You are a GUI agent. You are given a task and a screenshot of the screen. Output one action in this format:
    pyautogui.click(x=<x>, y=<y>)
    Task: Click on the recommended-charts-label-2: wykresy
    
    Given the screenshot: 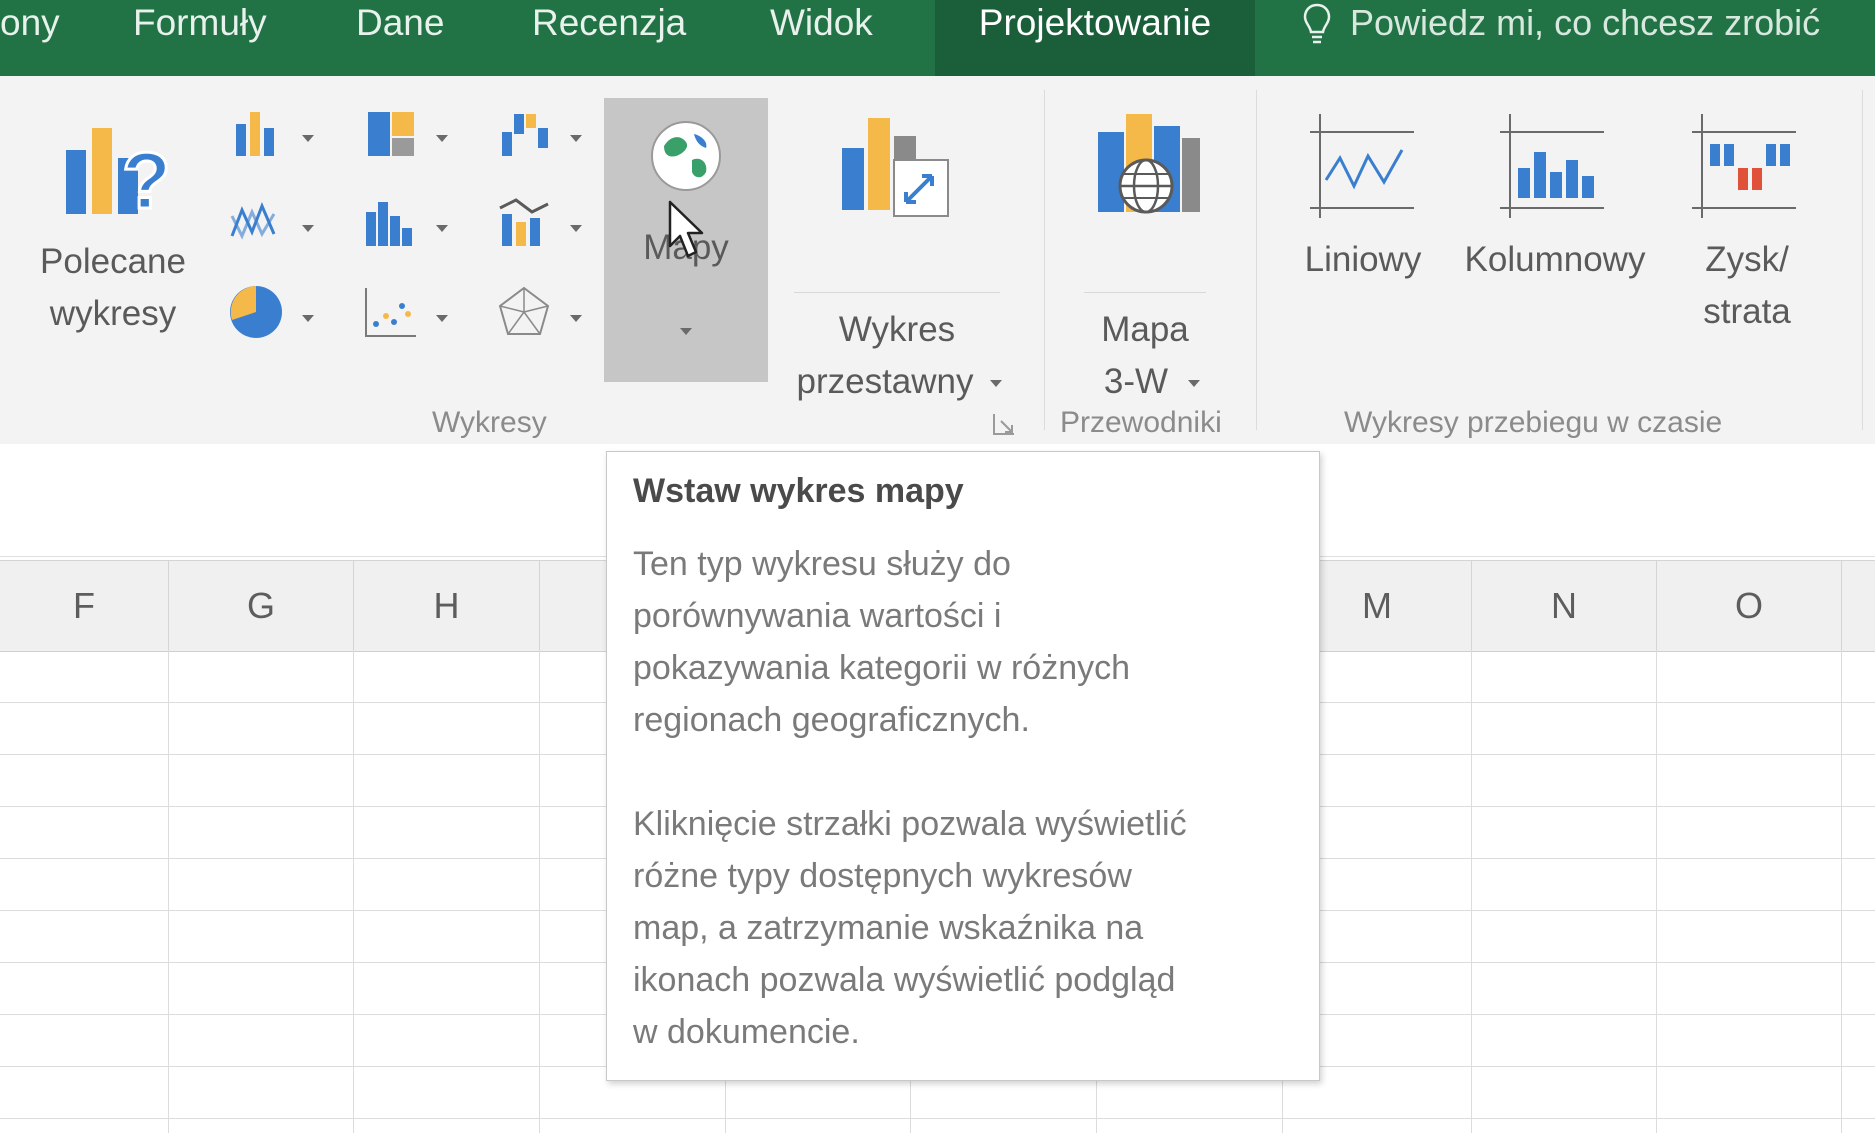 What is the action you would take?
    pyautogui.click(x=113, y=313)
    